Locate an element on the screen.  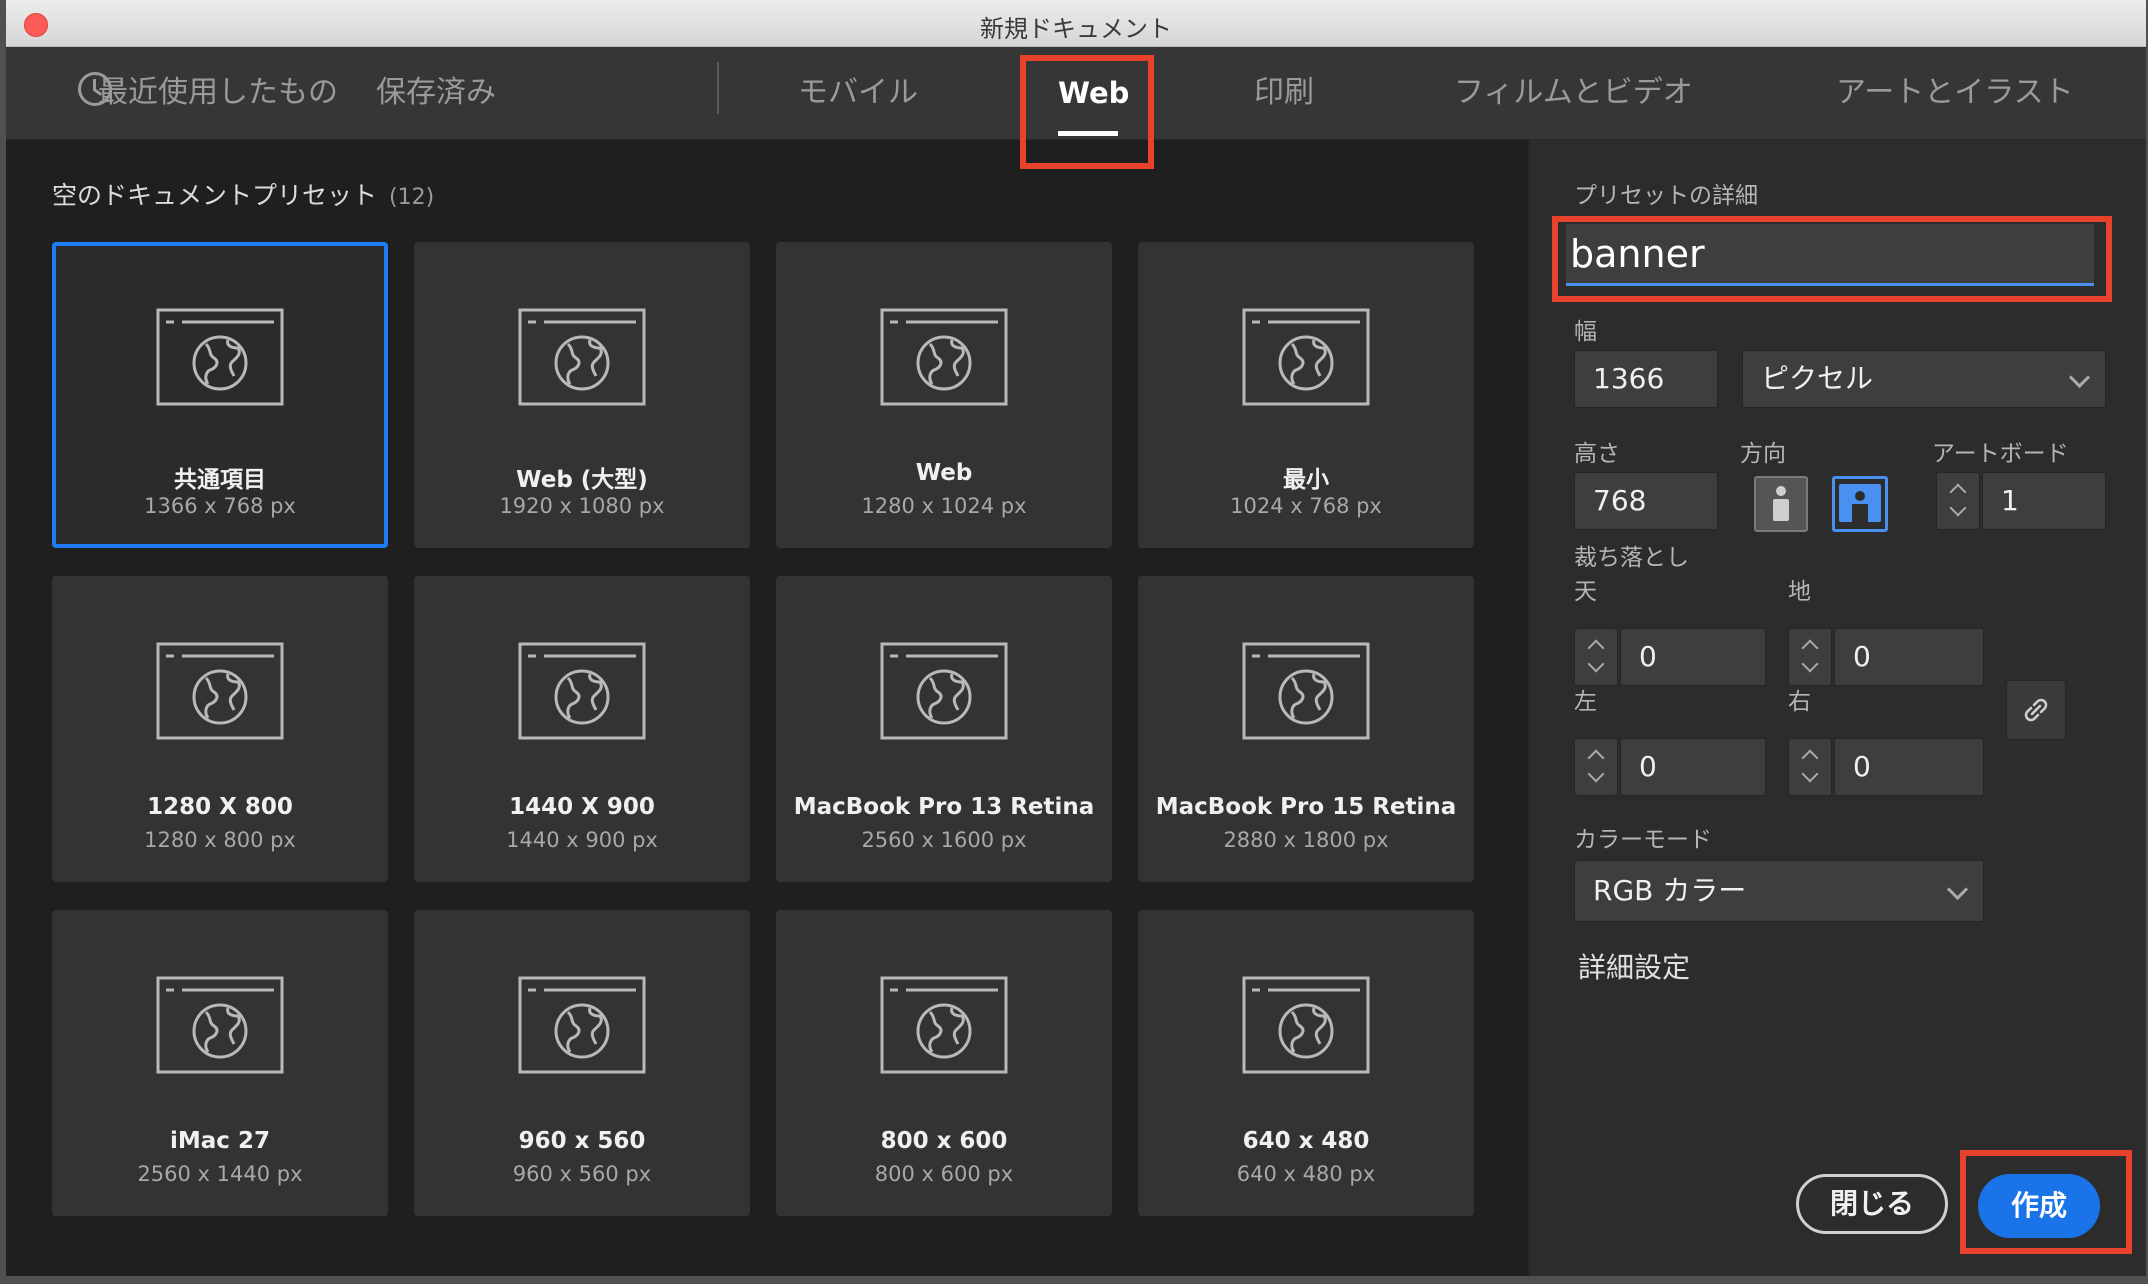
bleed-right-input: 0 is located at coordinates (1909, 767).